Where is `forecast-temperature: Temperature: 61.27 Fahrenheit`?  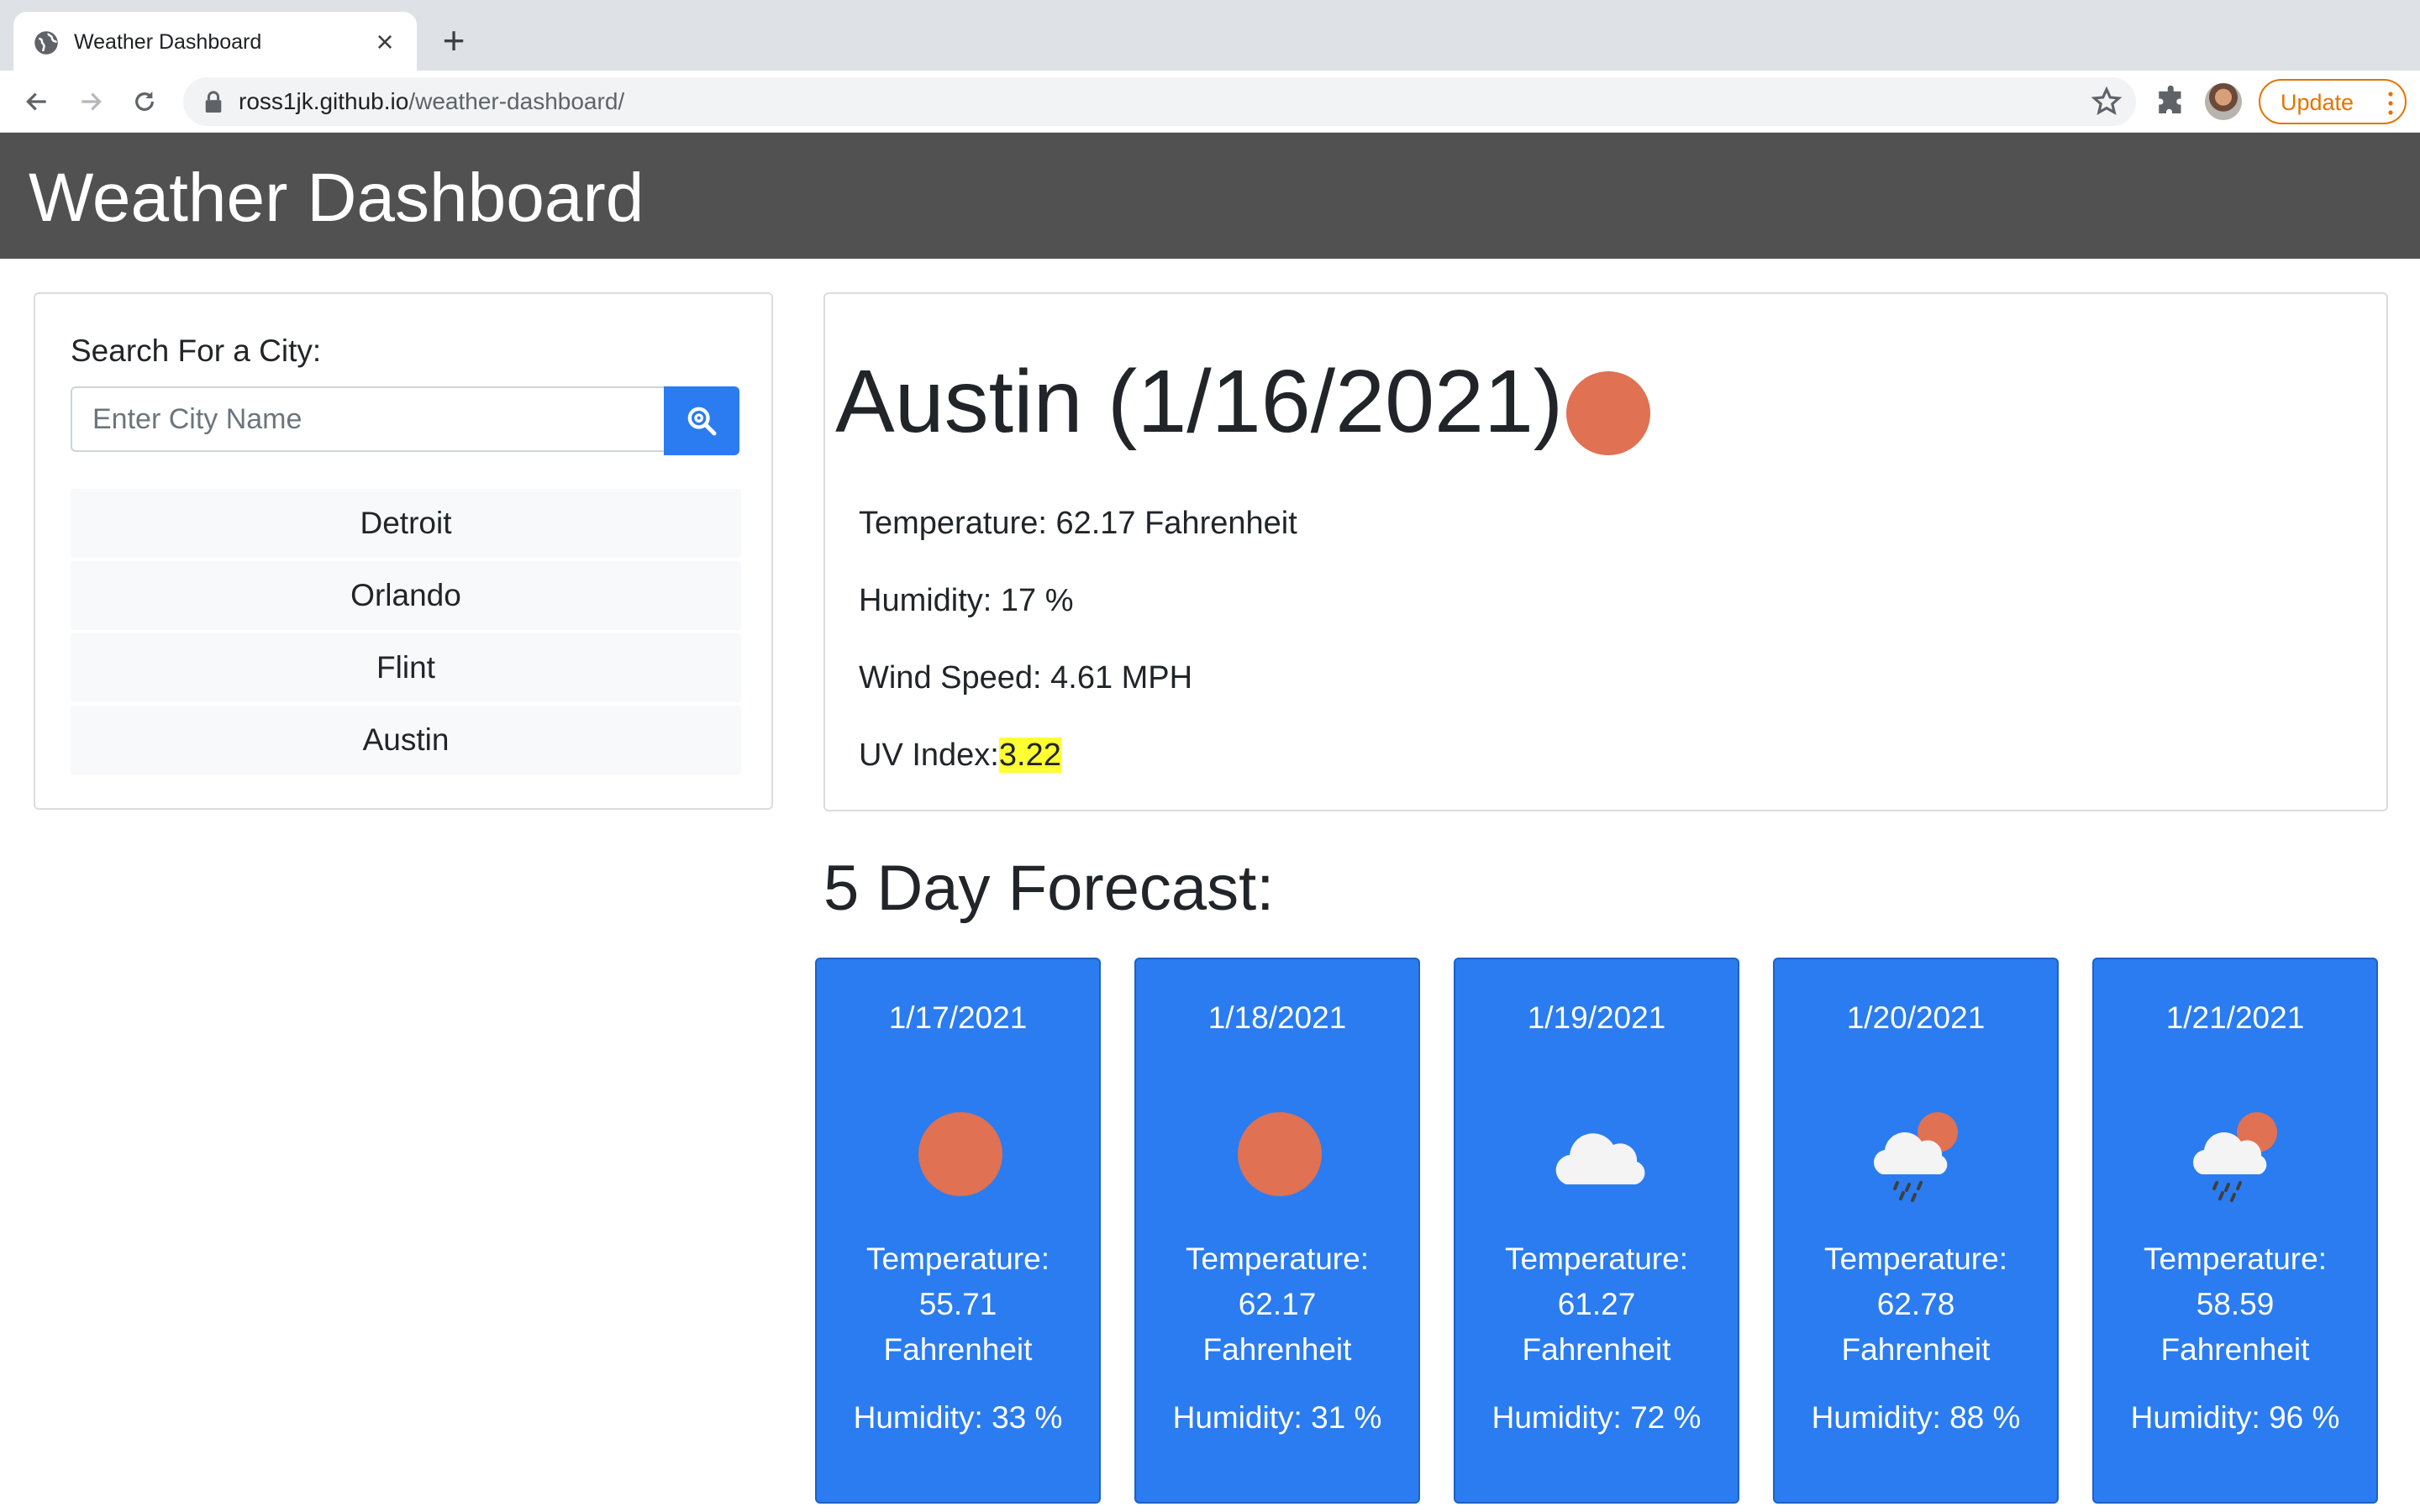
forecast-temperature: Temperature: 61.27 Fahrenheit is located at coordinates (1596, 1304).